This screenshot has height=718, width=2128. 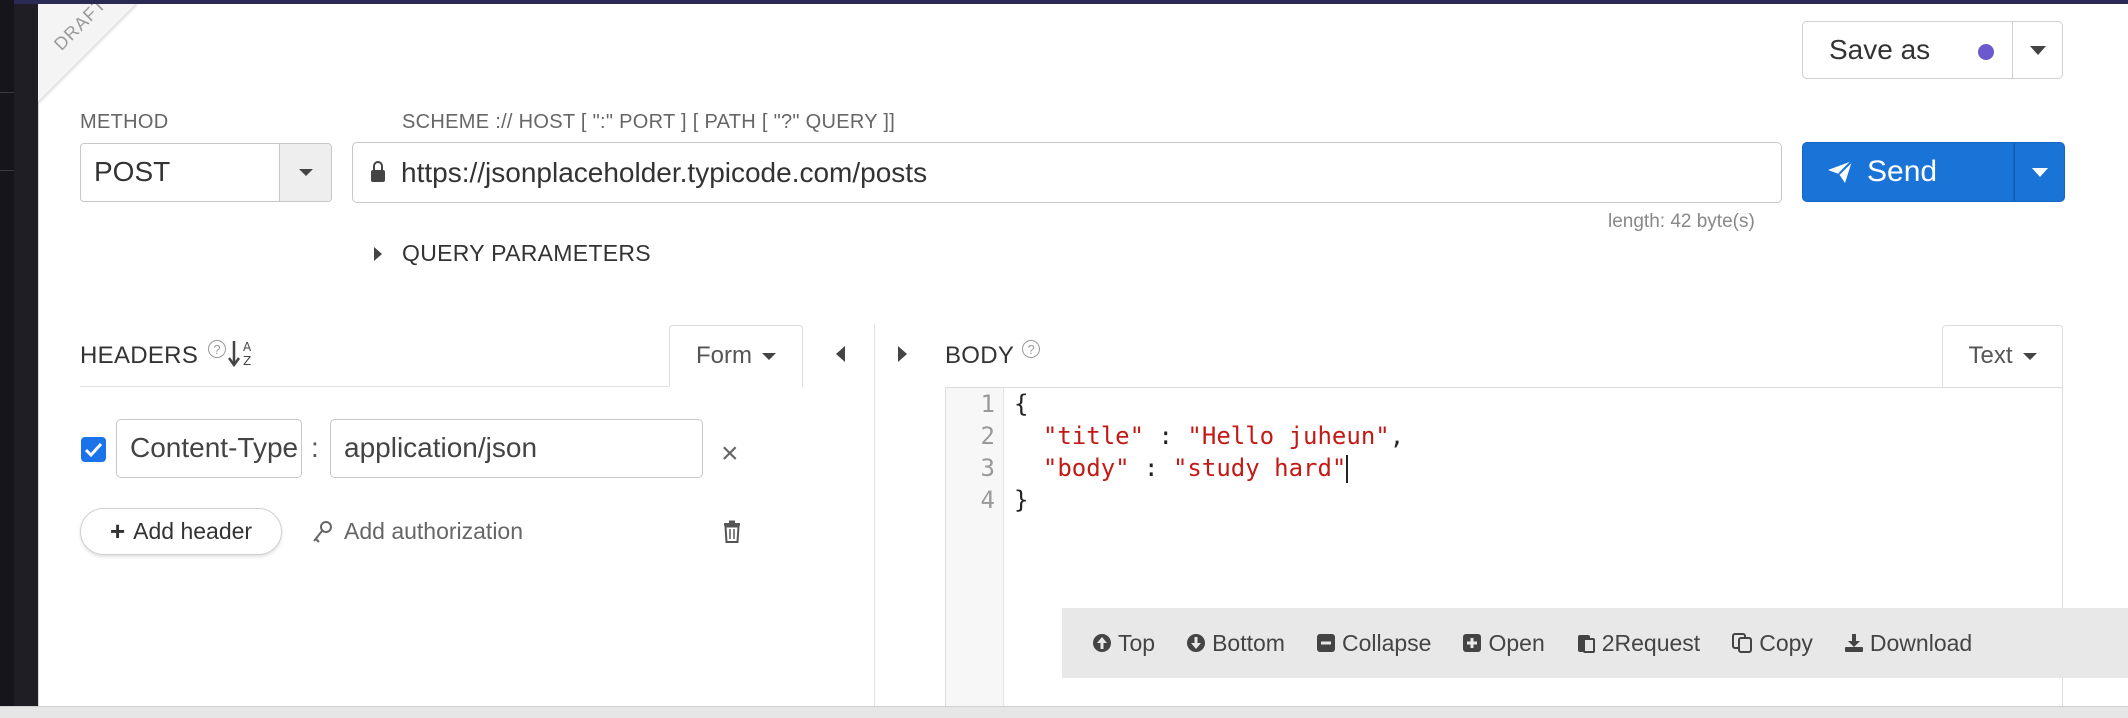 I want to click on headers-mode-label: Form, so click(x=724, y=355).